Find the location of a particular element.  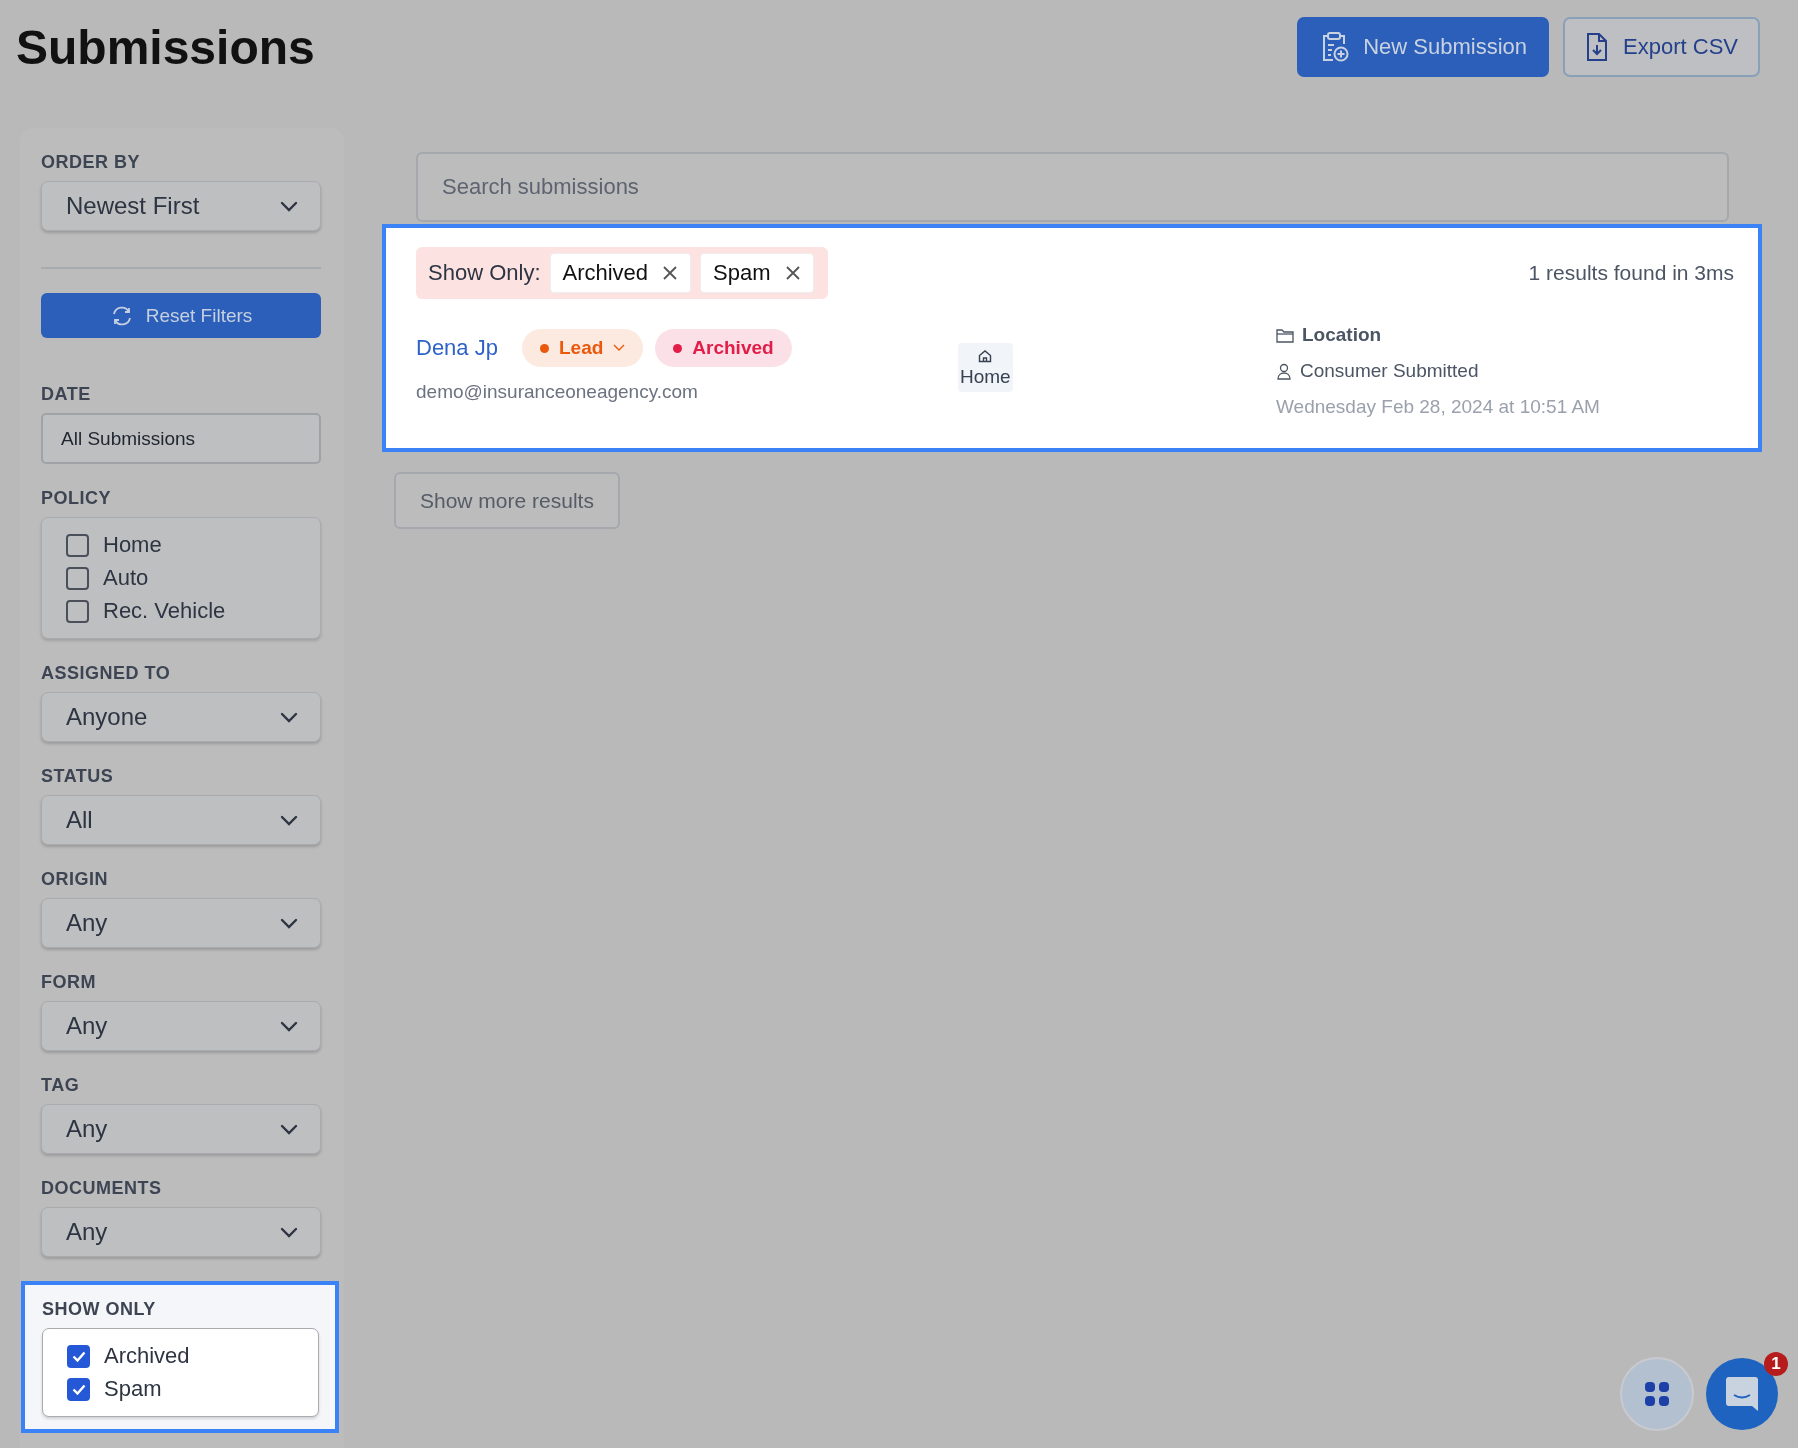

filter-label: STATUS is located at coordinates (78, 776).